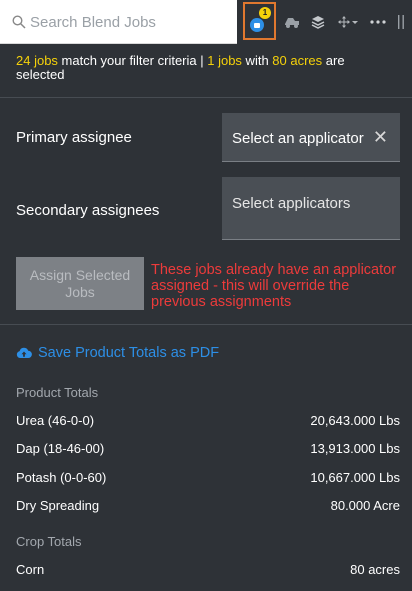 The height and width of the screenshot is (591, 412). I want to click on list-item: Corn 80 acres, so click(208, 569).